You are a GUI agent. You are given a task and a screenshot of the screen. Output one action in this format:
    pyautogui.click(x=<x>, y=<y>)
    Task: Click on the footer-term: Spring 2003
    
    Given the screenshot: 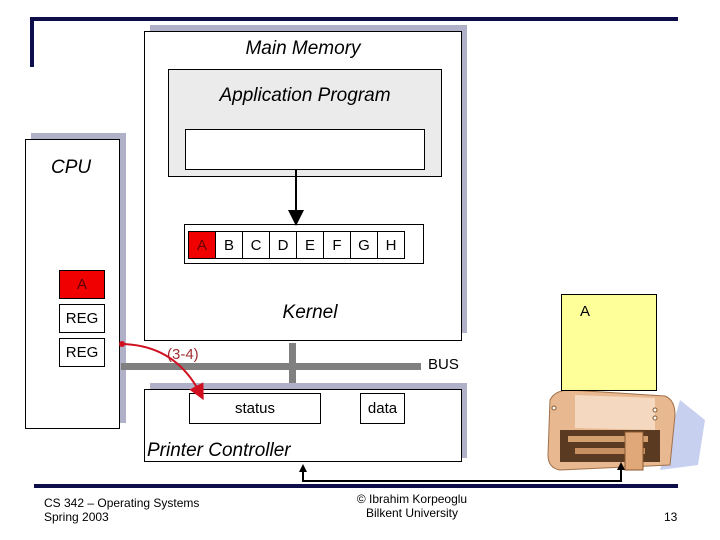 What is the action you would take?
    pyautogui.click(x=76, y=517)
    